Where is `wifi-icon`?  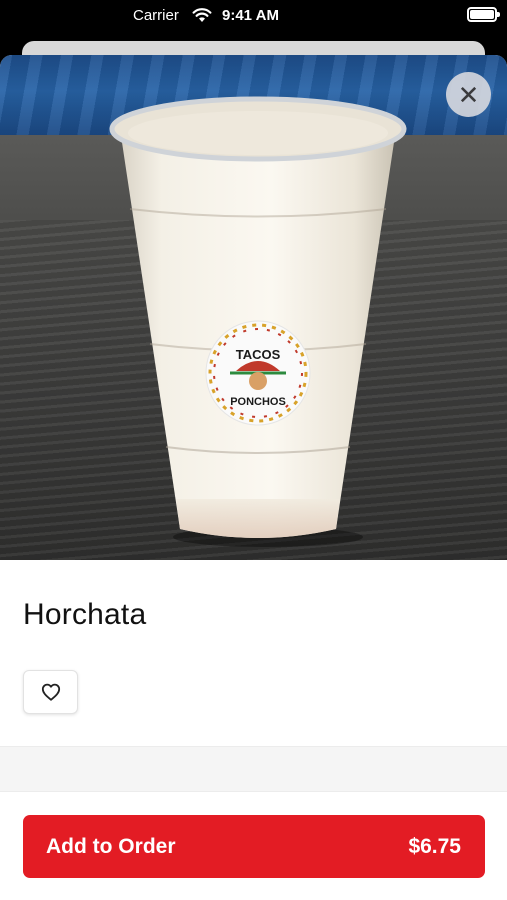 wifi-icon is located at coordinates (202, 15).